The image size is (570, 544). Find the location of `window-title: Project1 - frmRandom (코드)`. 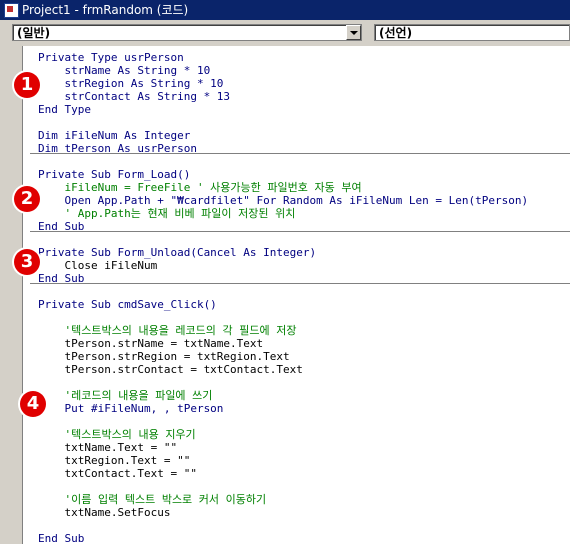

window-title: Project1 - frmRandom (코드) is located at coordinates (105, 10).